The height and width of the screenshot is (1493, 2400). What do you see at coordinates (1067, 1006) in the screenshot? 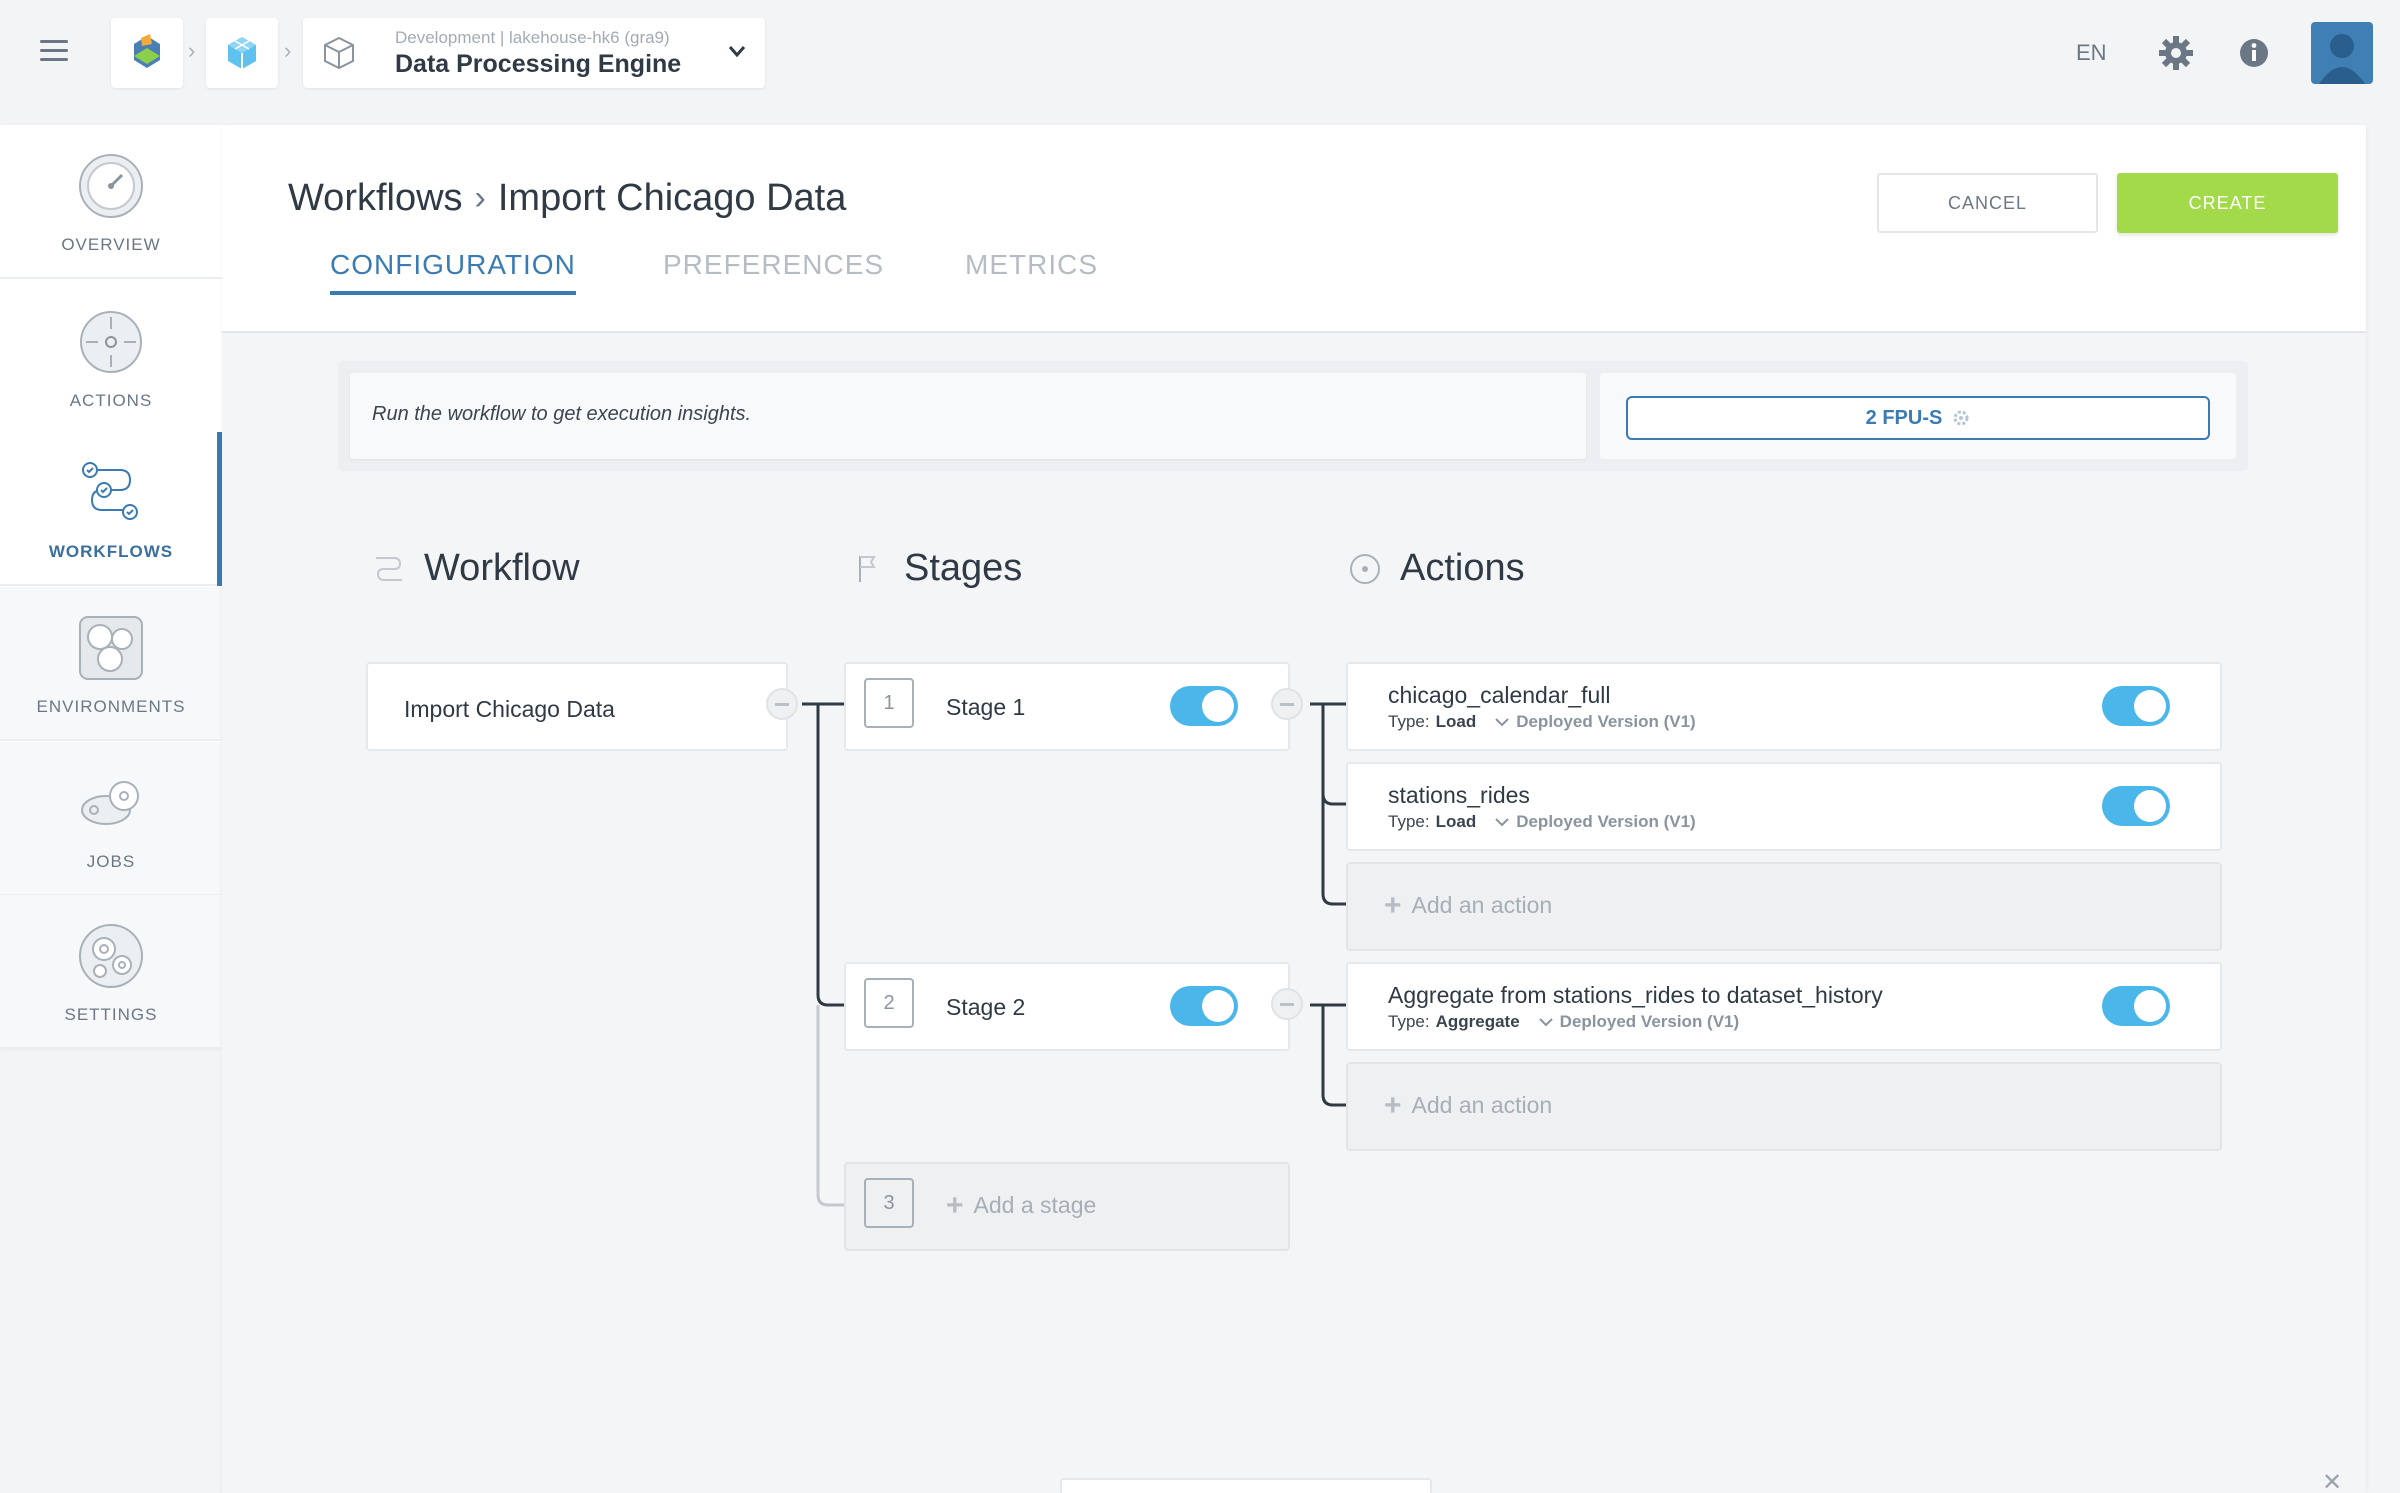
I see `stage-card: 2 Stage 2` at bounding box center [1067, 1006].